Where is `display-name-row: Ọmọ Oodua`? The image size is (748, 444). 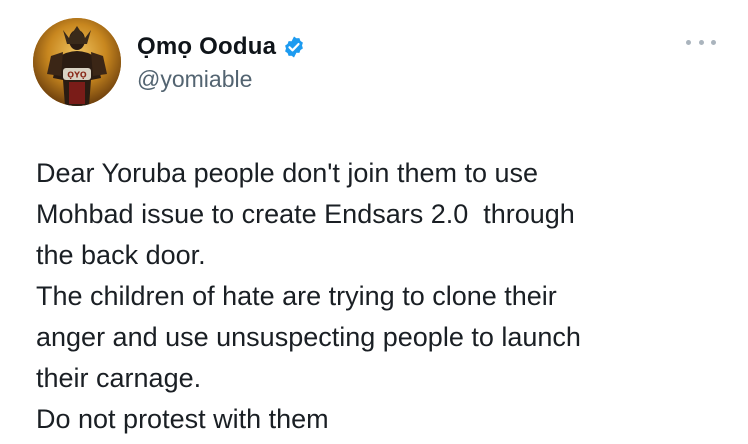
display-name-row: Ọmọ Oodua is located at coordinates (221, 47).